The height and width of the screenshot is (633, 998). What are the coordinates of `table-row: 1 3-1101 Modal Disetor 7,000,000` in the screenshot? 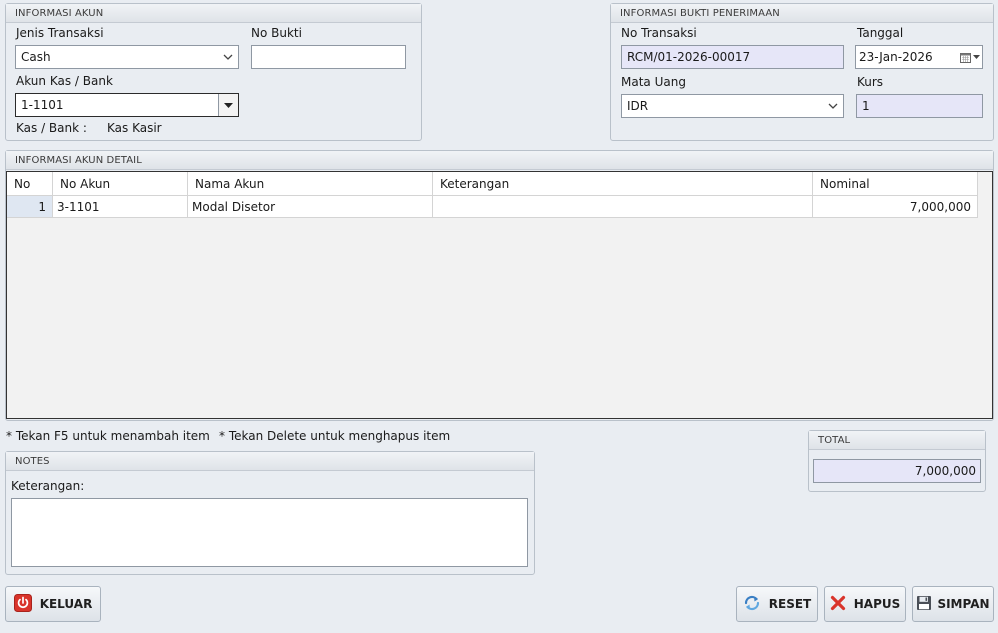 It's located at (492, 207).